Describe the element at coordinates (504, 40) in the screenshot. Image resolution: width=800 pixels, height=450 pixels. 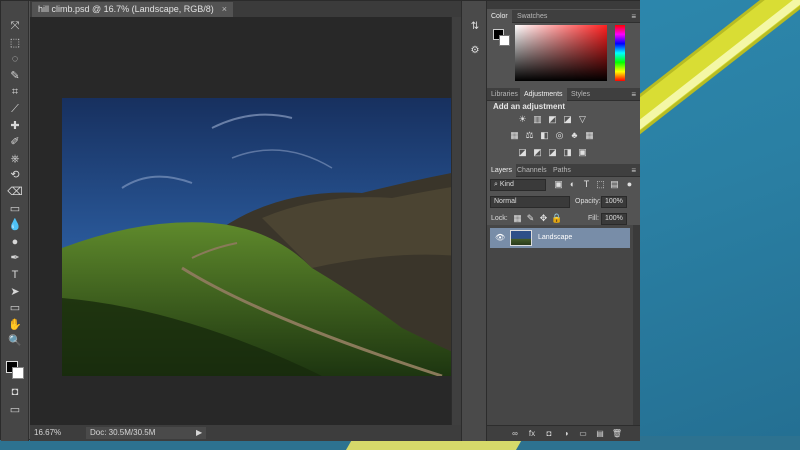
I see `background-color-swatch` at that location.